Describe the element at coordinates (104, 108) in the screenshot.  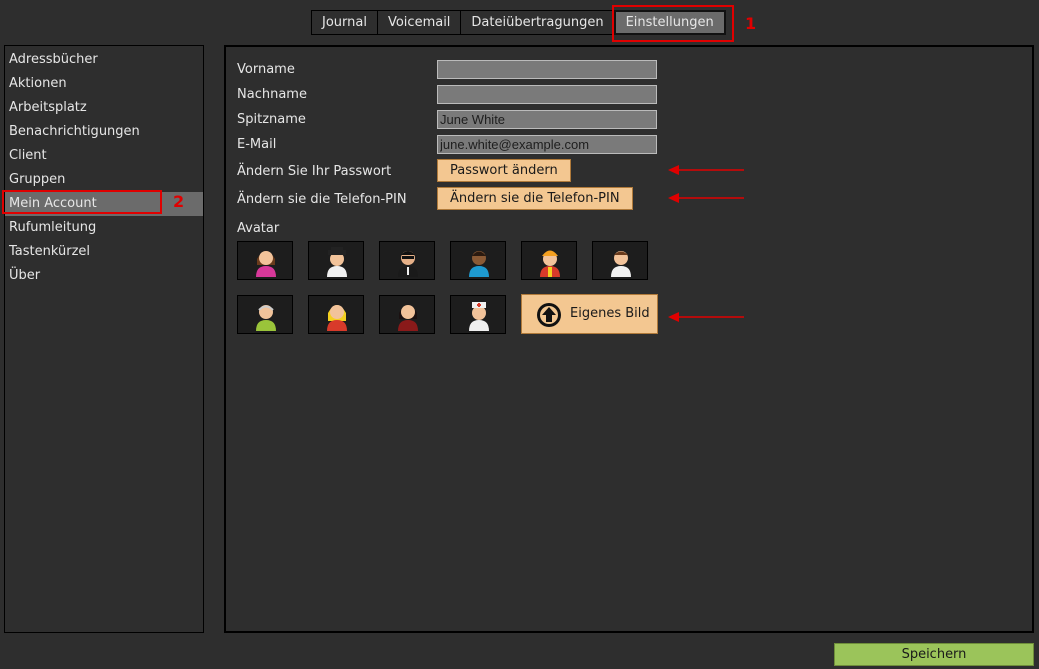
I see `sidebar-item-workplace: Arbeitsplatz` at that location.